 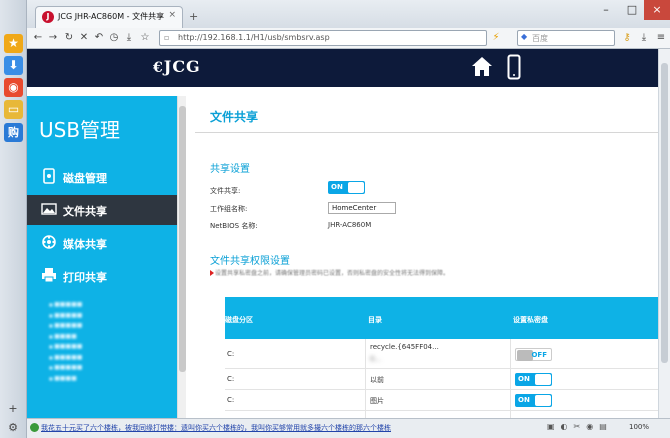 What do you see at coordinates (53, 38) in the screenshot?
I see `forward-arrow-icon: →` at bounding box center [53, 38].